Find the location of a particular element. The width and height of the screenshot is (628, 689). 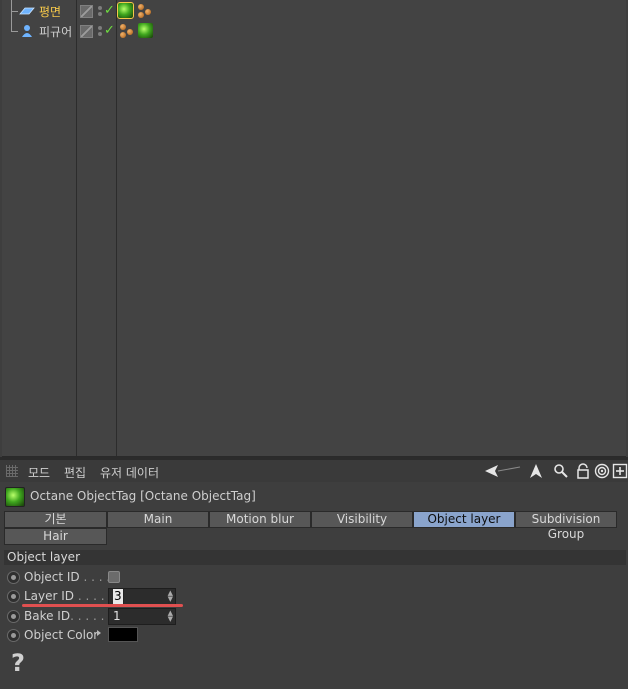

pointer-arrow-icon is located at coordinates (536, 471).